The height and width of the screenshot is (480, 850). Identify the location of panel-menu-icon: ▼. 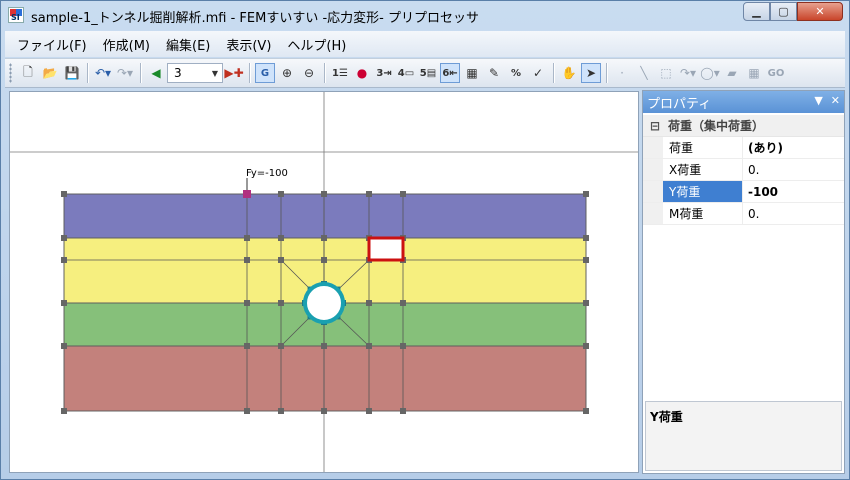
(818, 100).